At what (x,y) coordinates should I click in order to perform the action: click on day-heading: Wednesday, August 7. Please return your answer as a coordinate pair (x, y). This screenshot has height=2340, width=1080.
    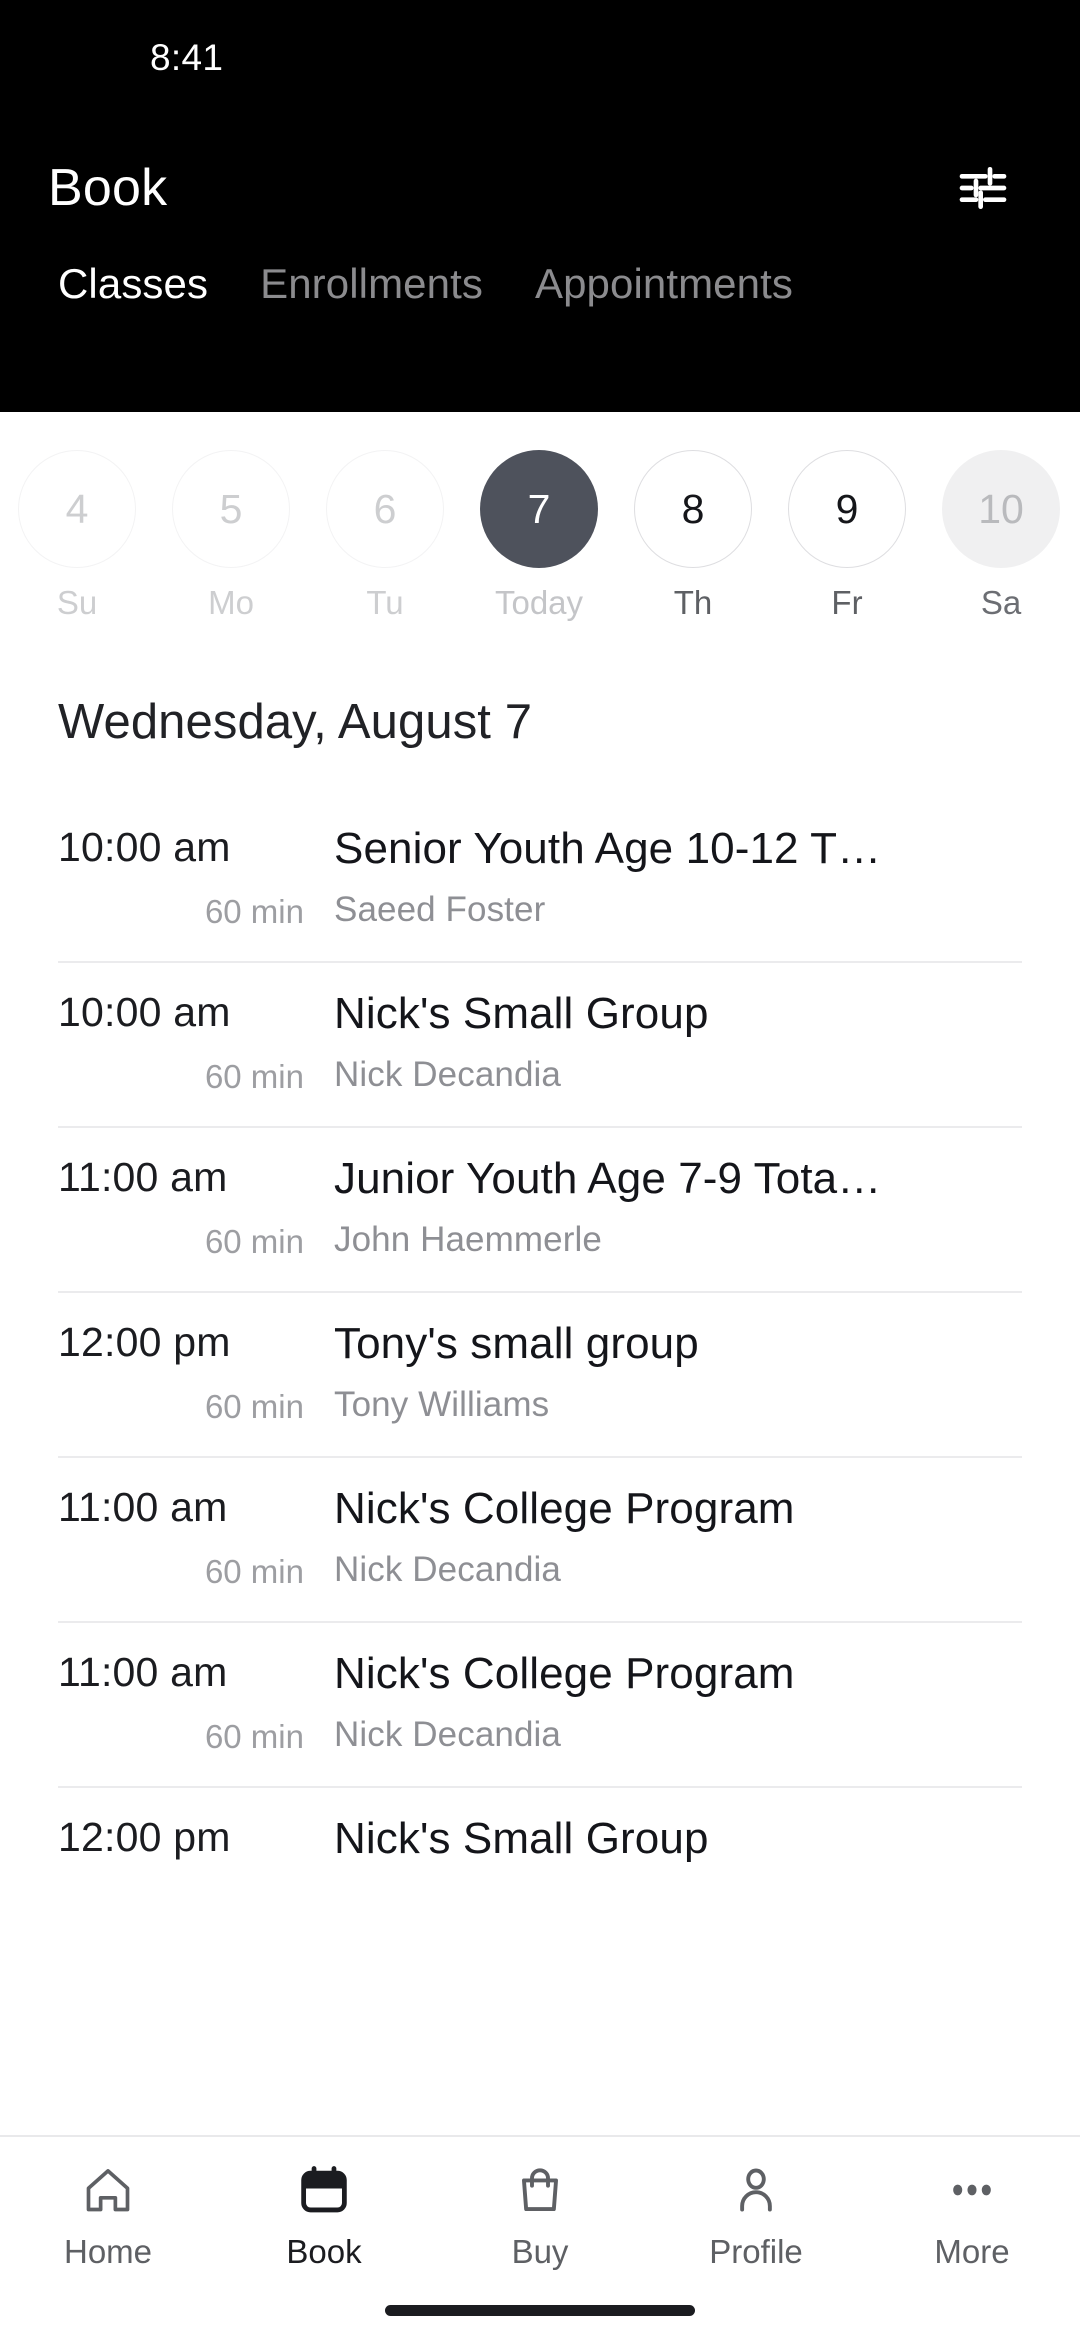
    Looking at the image, I should click on (295, 722).